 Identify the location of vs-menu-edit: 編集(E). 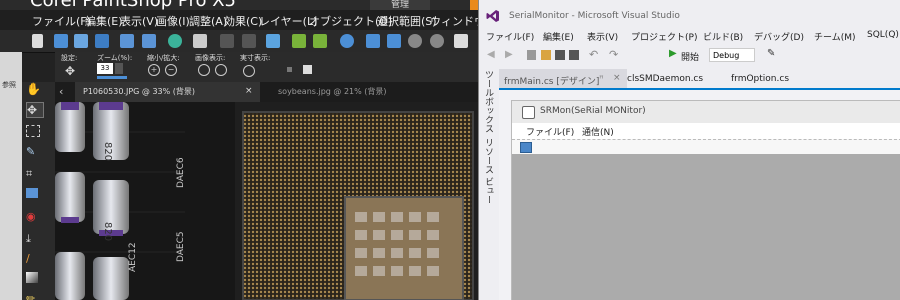
(558, 36).